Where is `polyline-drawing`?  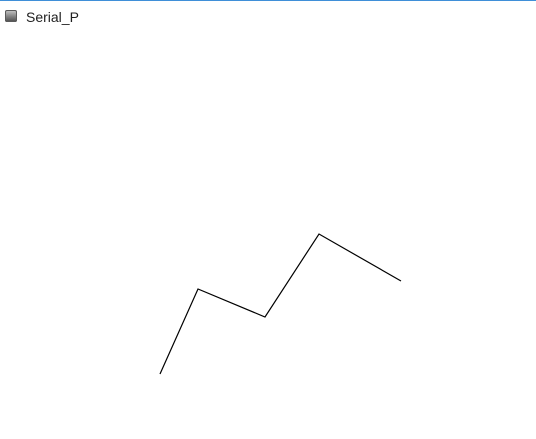 polyline-drawing is located at coordinates (280, 304).